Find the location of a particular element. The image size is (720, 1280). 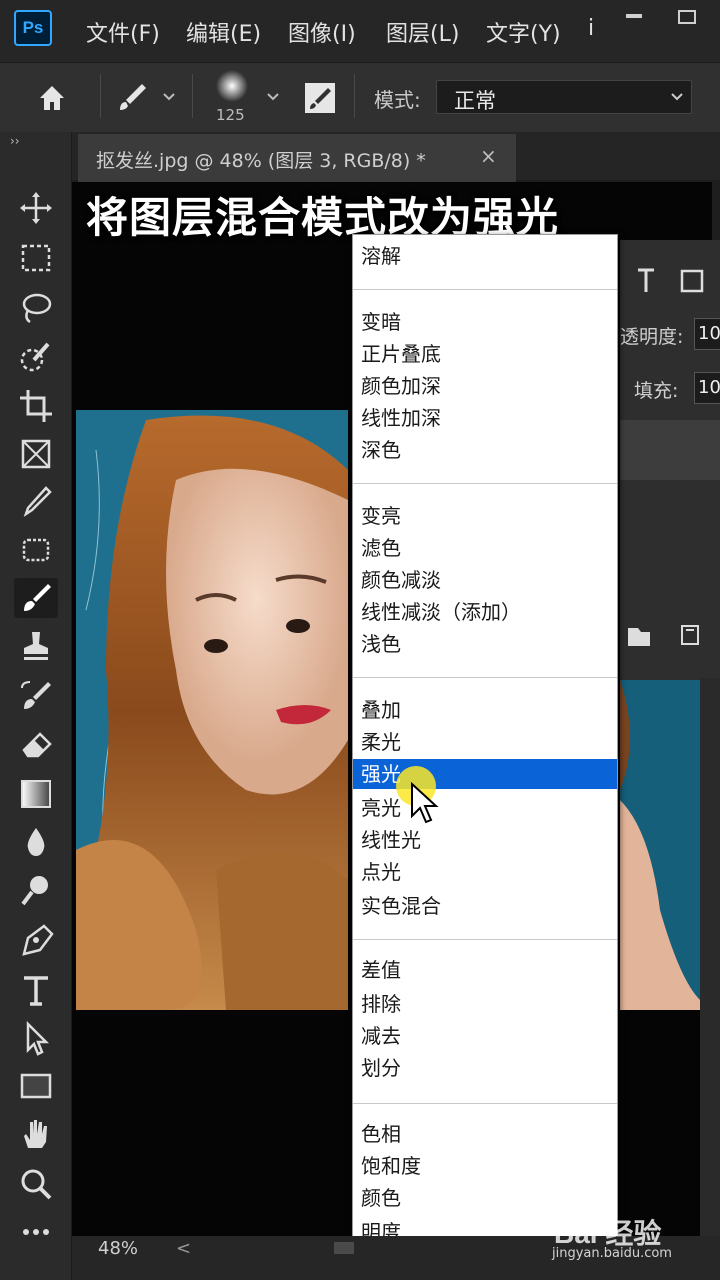

panel-scrollbar is located at coordinates (710, 958).